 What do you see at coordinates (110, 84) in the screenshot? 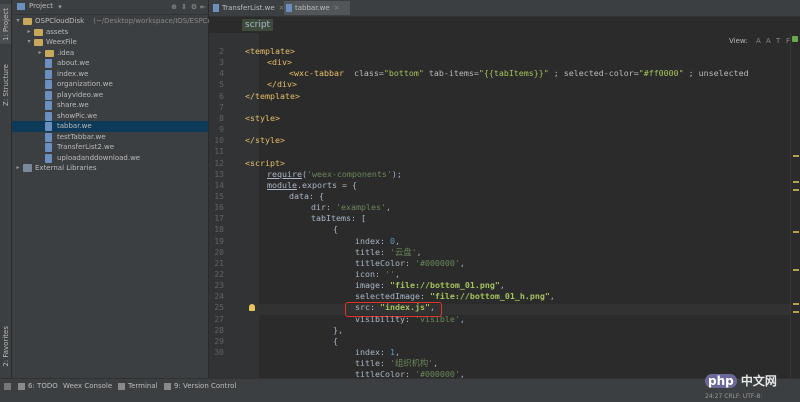
I see `tree-file-item: organization.we` at bounding box center [110, 84].